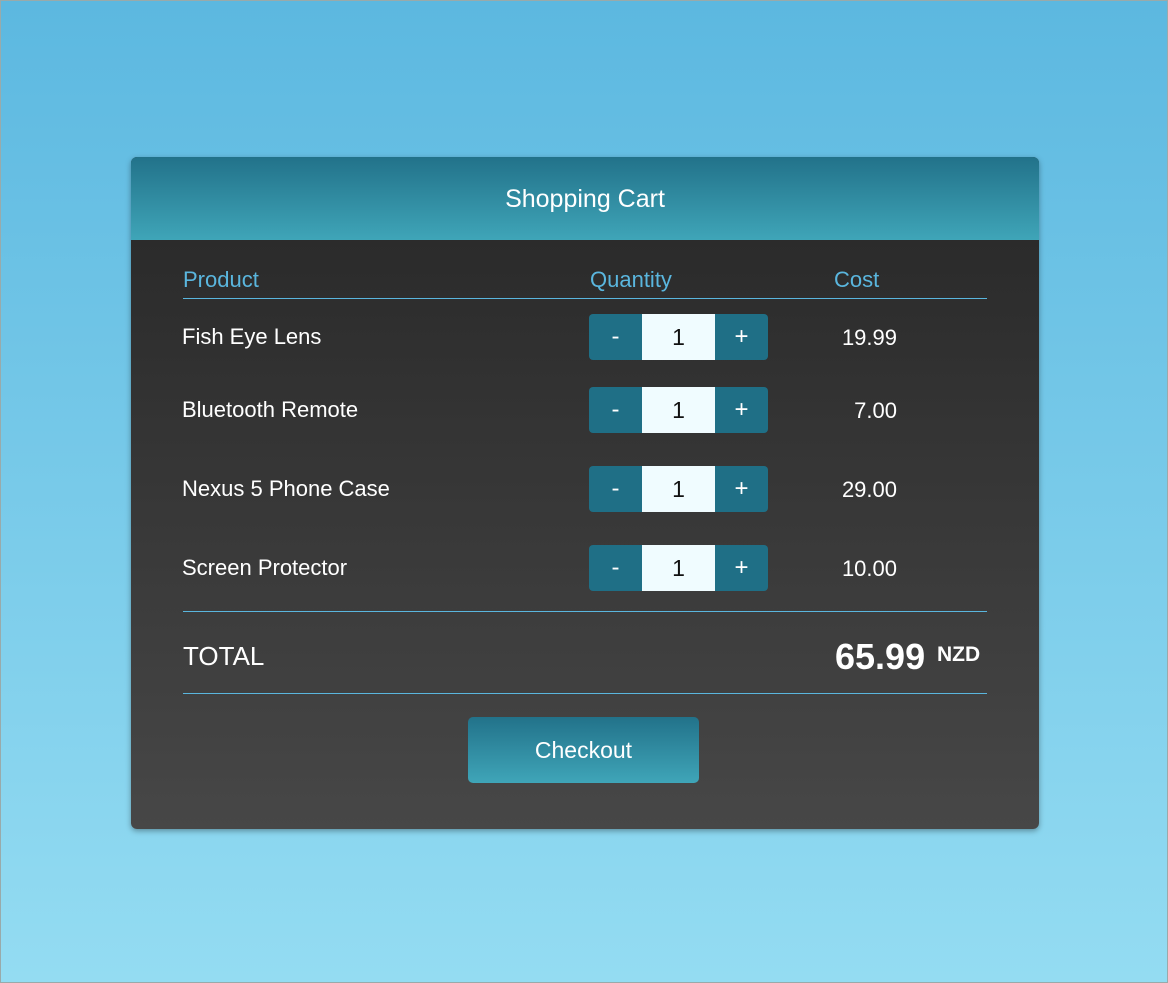  Describe the element at coordinates (224, 656) in the screenshot. I see `total-label: TOTAL` at that location.